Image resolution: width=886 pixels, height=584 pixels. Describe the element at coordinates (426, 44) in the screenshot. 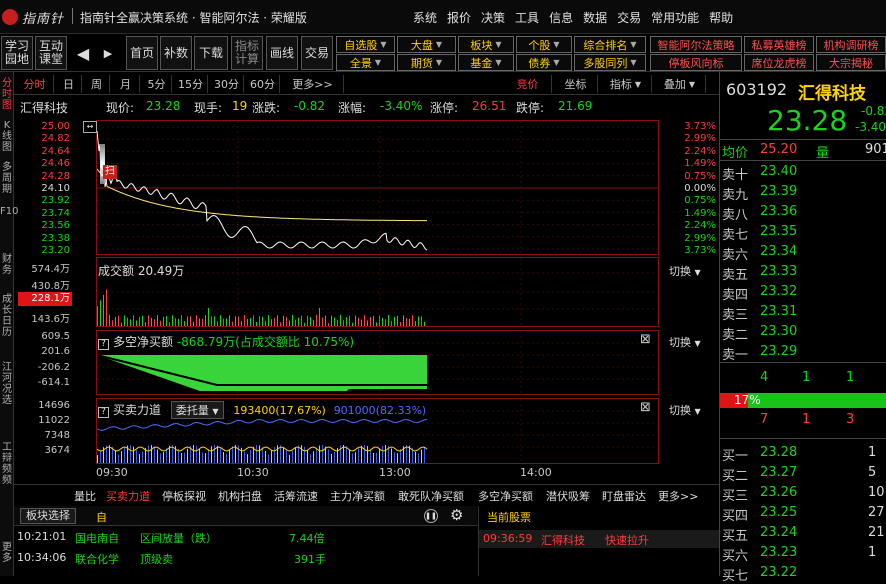

I see `nav-market: 大盘 ▼` at that location.